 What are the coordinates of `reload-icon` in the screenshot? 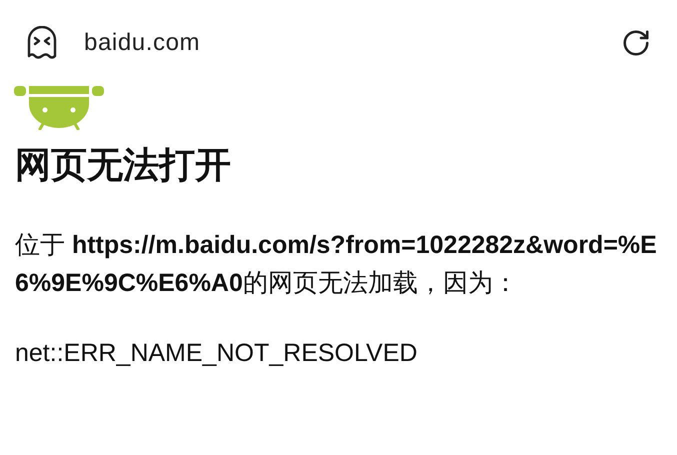 It's located at (636, 43).